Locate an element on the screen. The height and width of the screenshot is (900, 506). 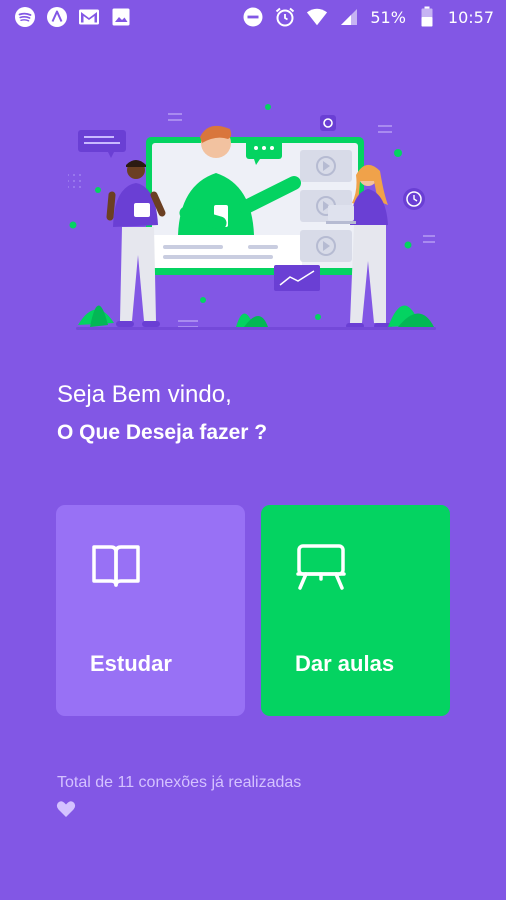
cell-signal-icon is located at coordinates (349, 17).